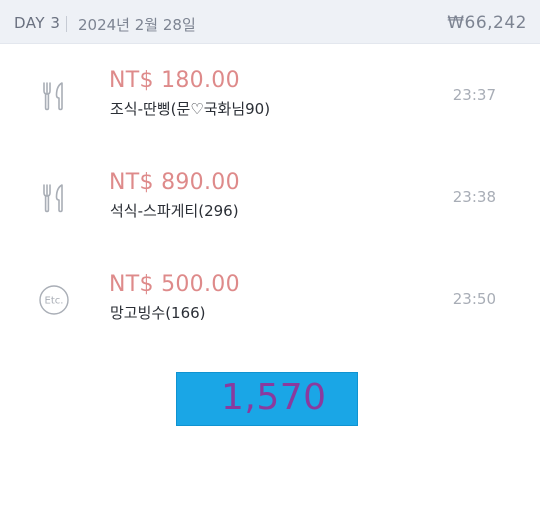  I want to click on expense-time: 23:50, so click(474, 299).